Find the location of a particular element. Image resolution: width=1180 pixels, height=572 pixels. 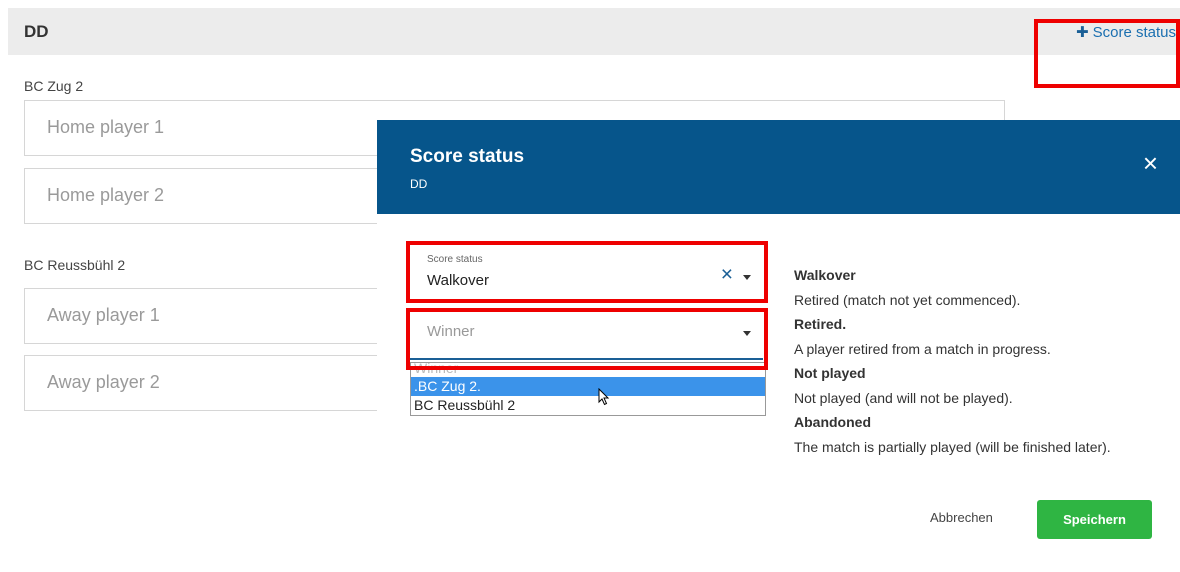

annotation-highlight-winner-select is located at coordinates (587, 339).